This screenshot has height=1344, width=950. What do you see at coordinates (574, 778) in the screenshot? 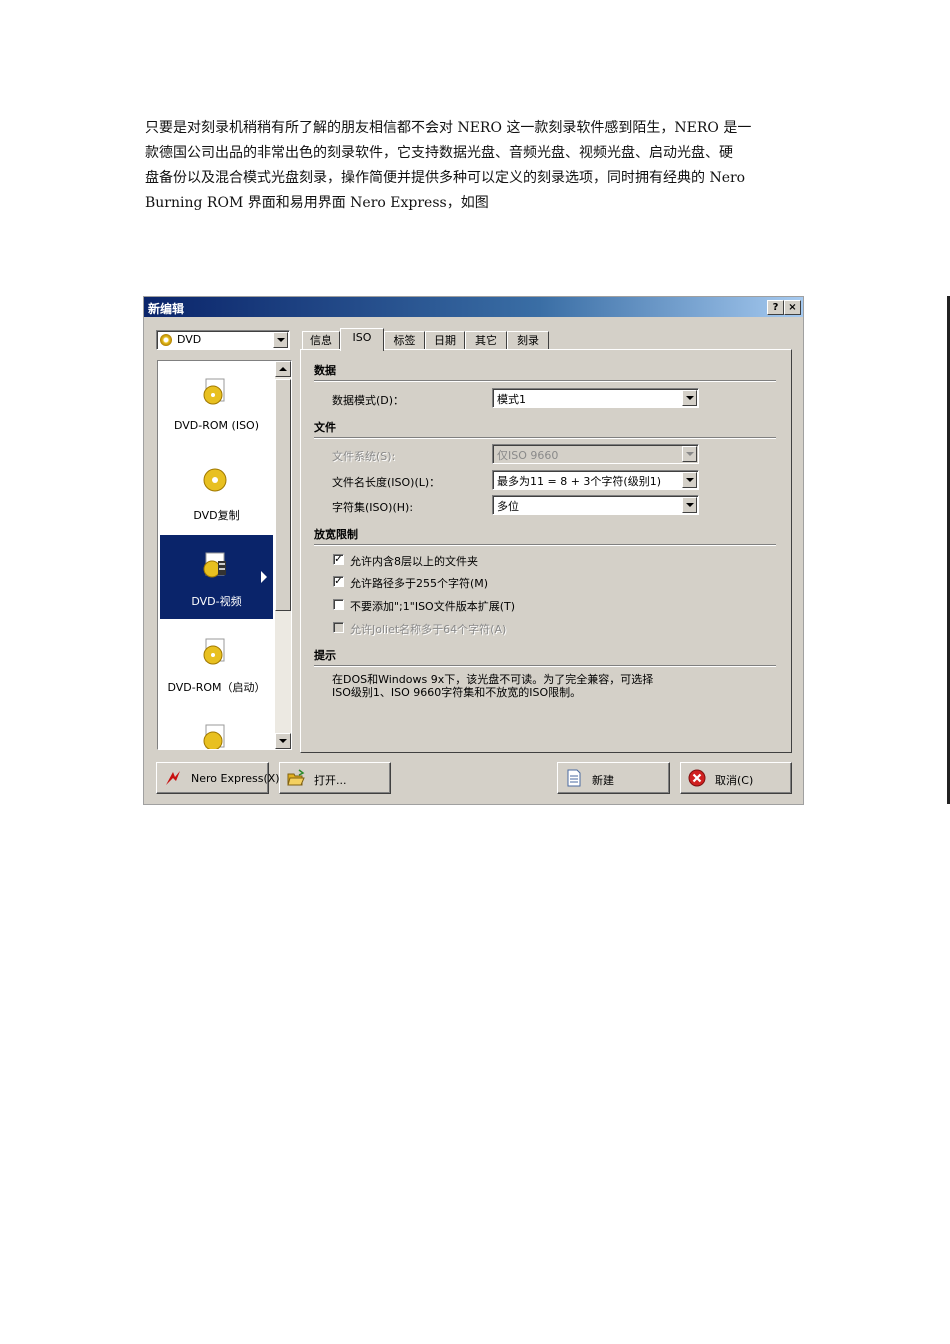
I see `new-document-icon` at bounding box center [574, 778].